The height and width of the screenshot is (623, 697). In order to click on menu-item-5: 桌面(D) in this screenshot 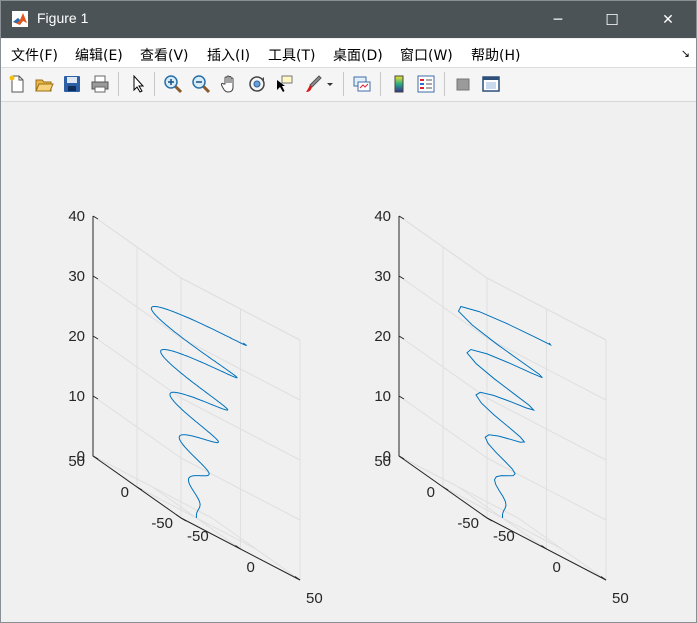, I will do `click(358, 55)`.